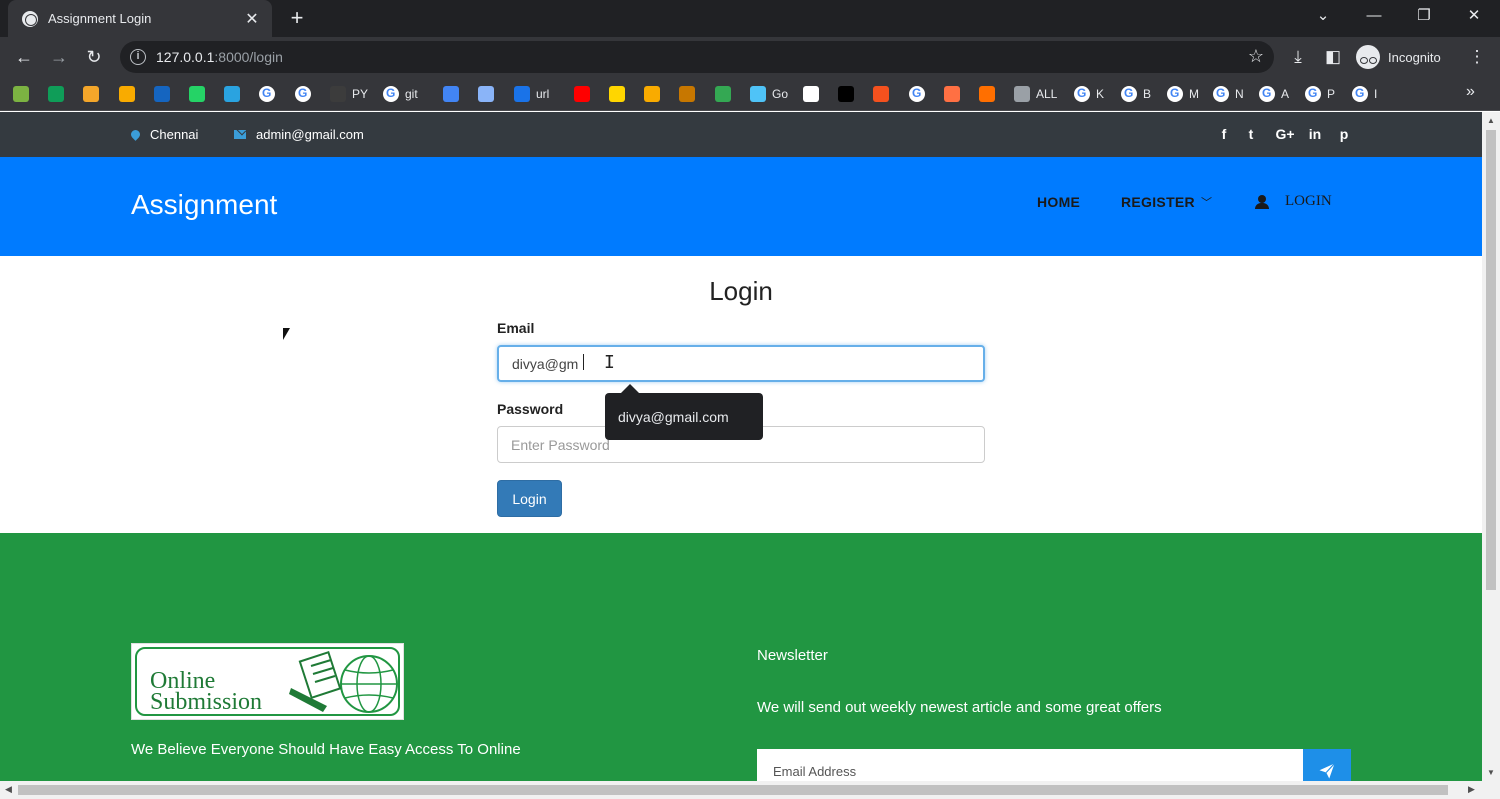  I want to click on horizontal-scroll-thumb, so click(733, 790).